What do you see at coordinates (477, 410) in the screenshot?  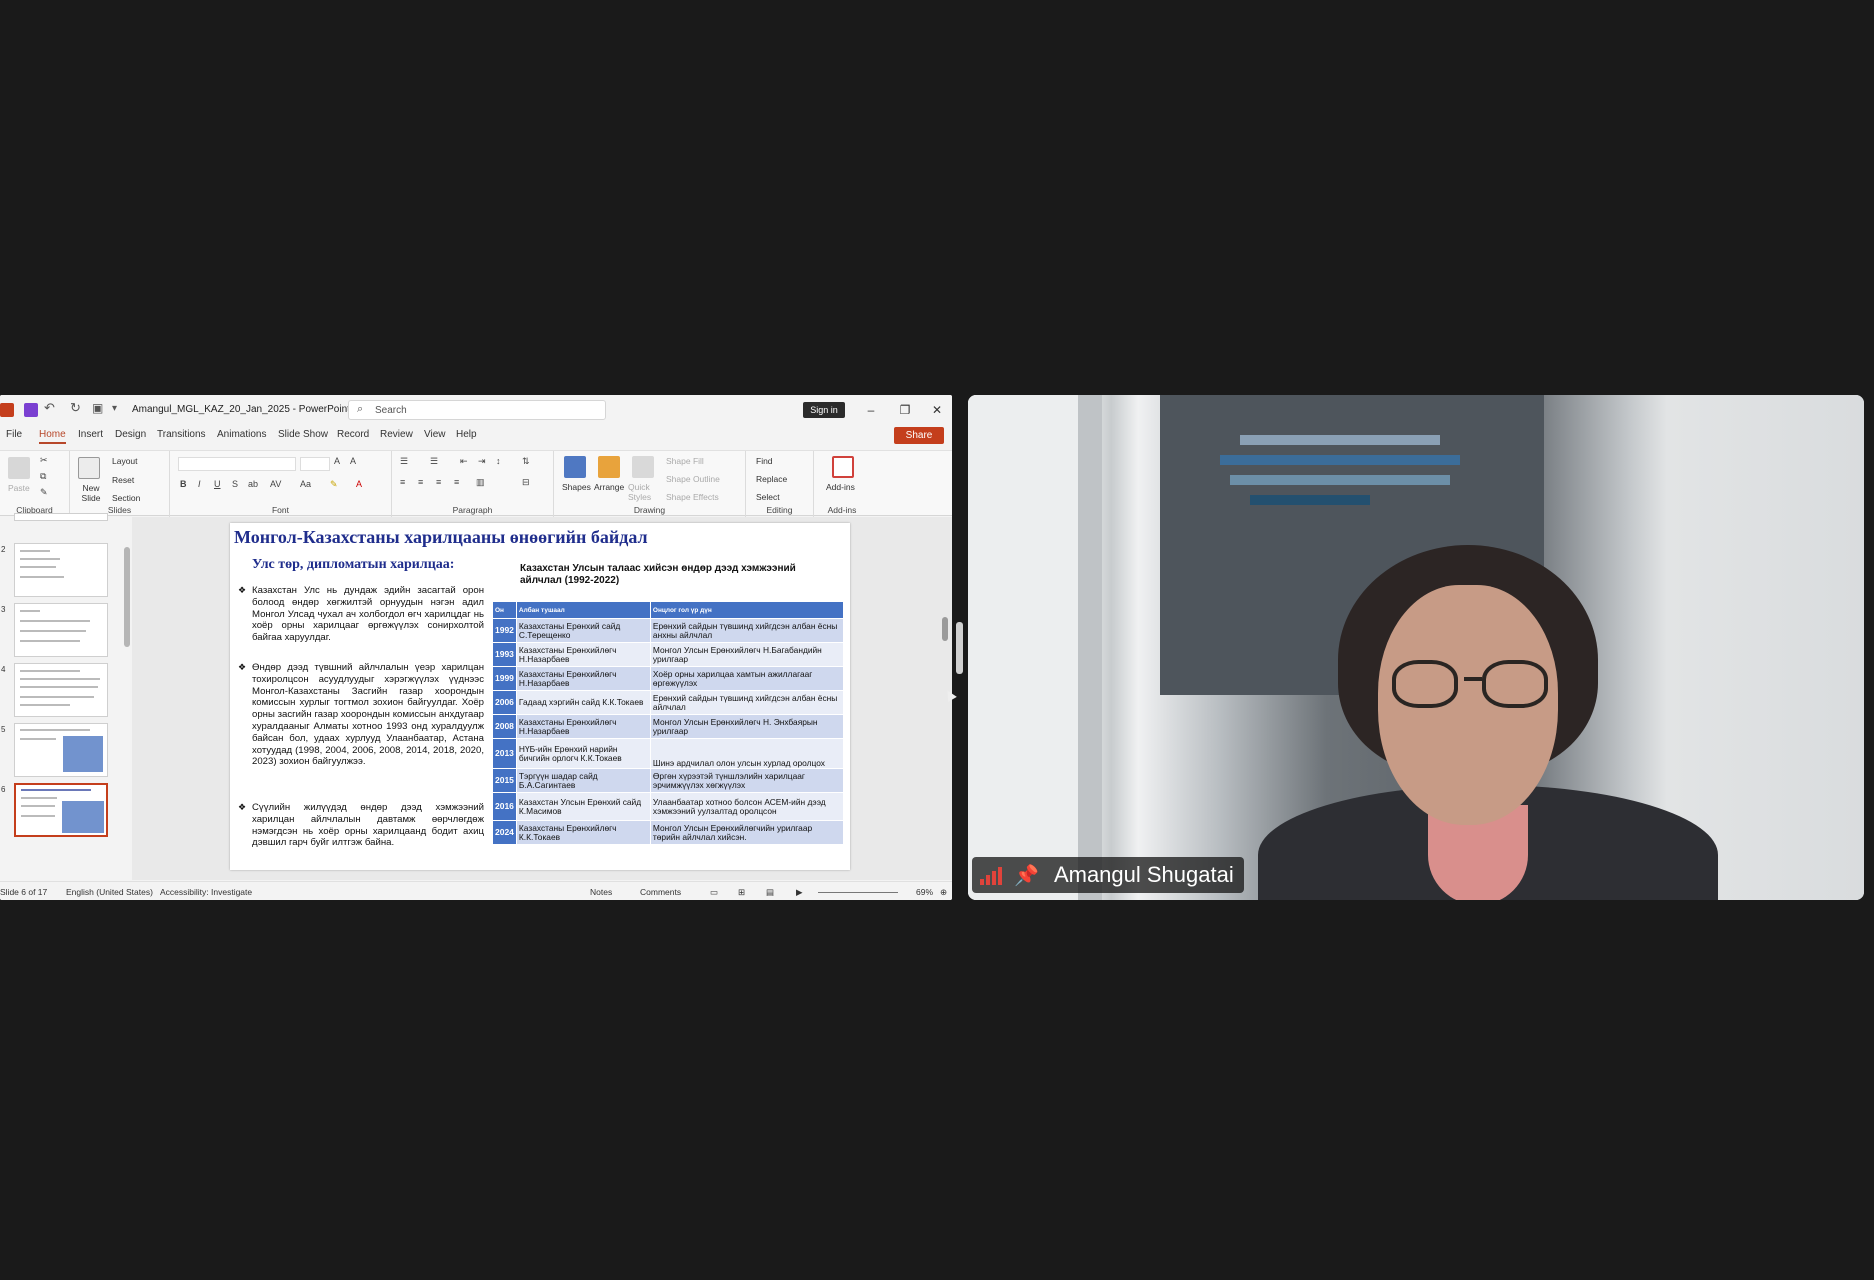 I see `search-box: ⌕ Search` at bounding box center [477, 410].